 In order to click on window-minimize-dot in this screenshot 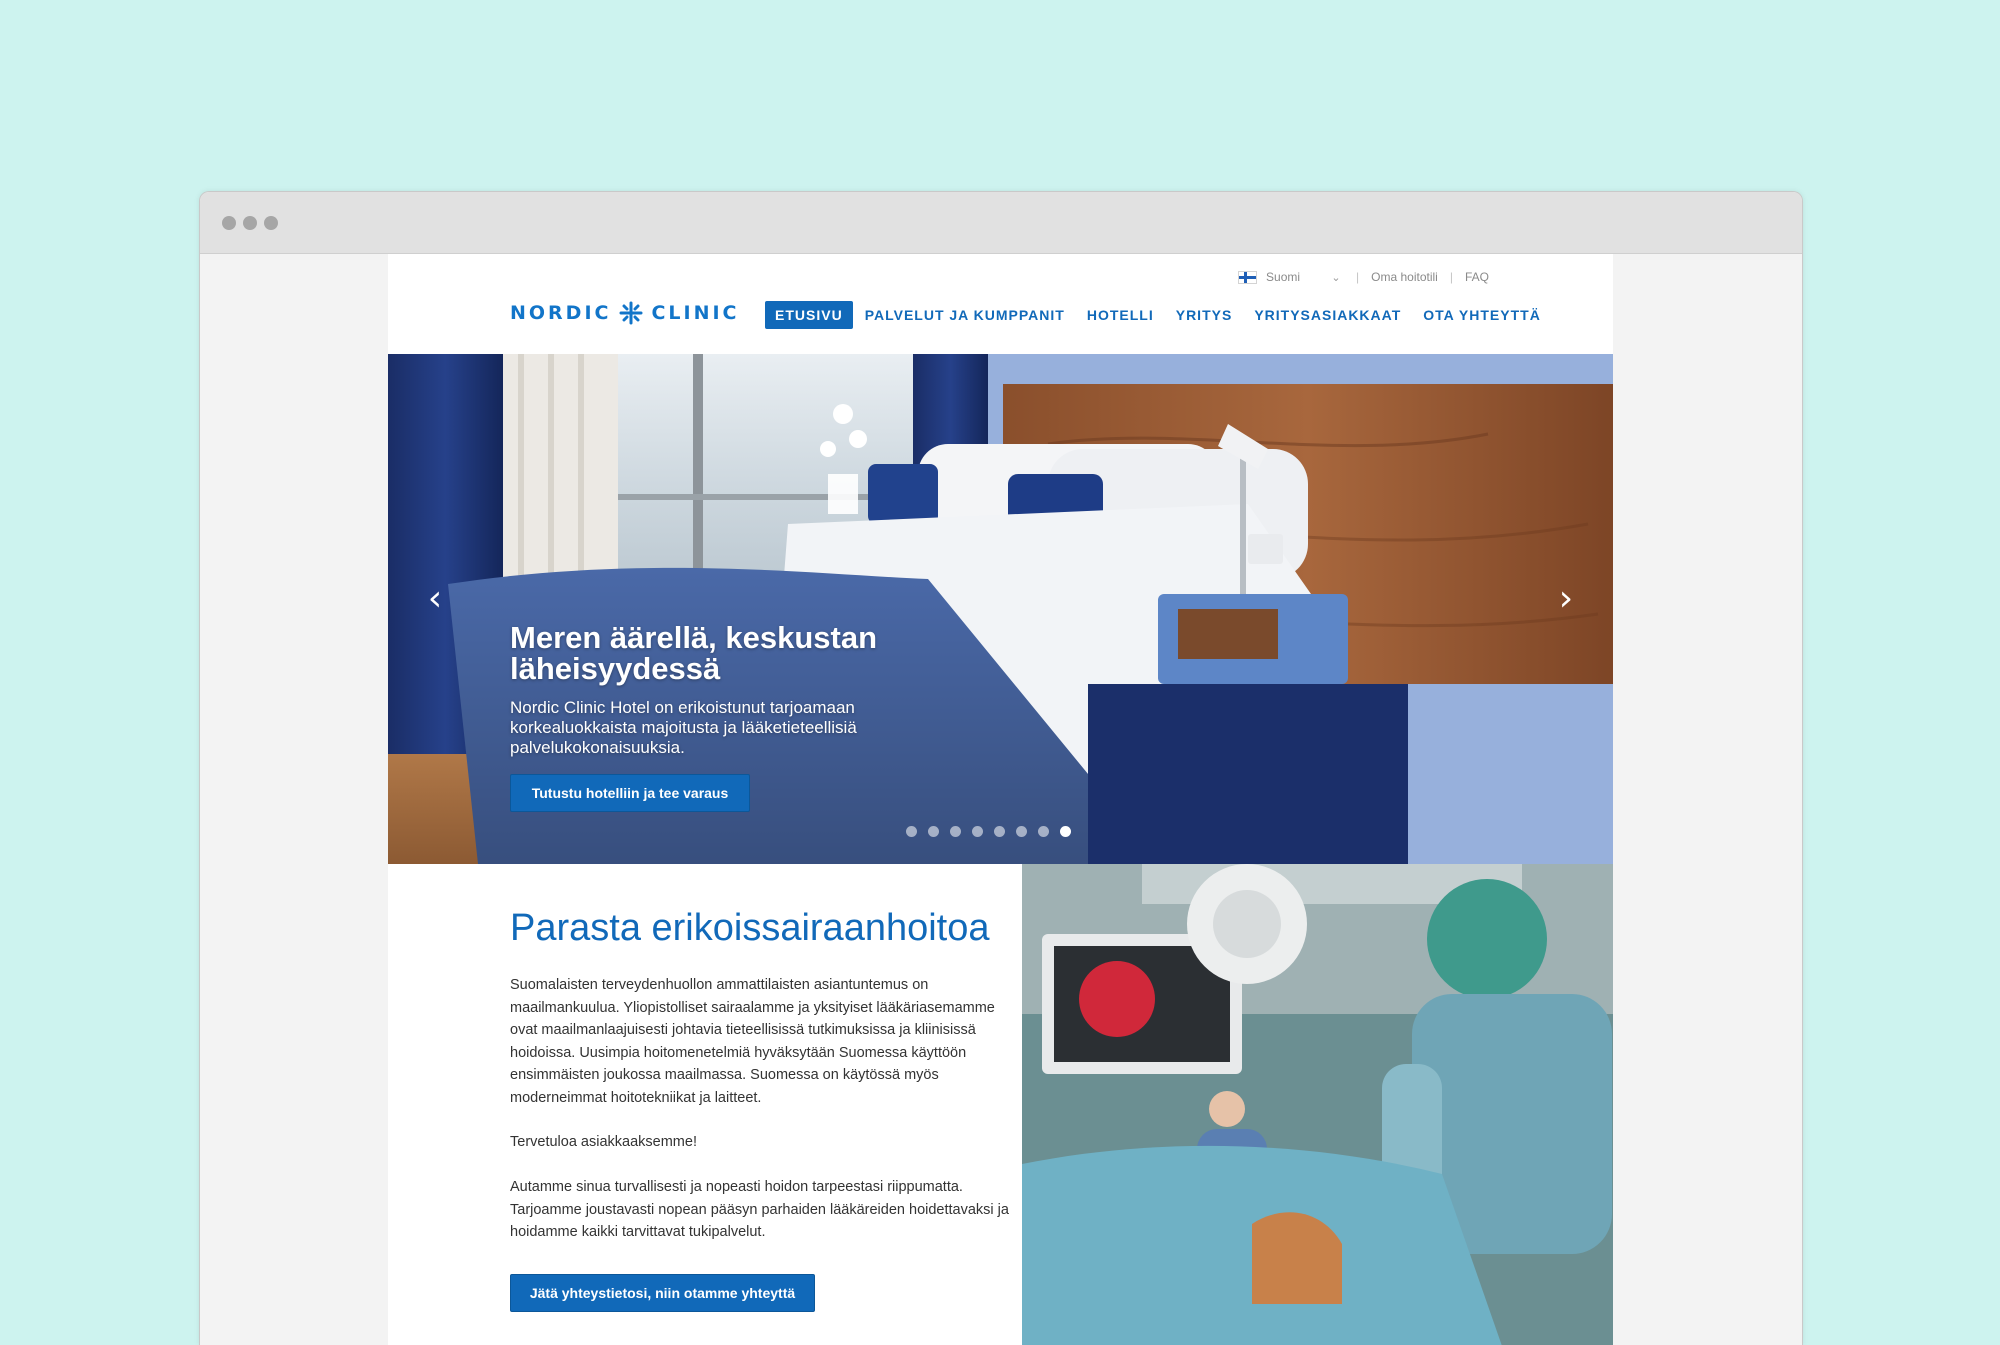, I will do `click(250, 223)`.